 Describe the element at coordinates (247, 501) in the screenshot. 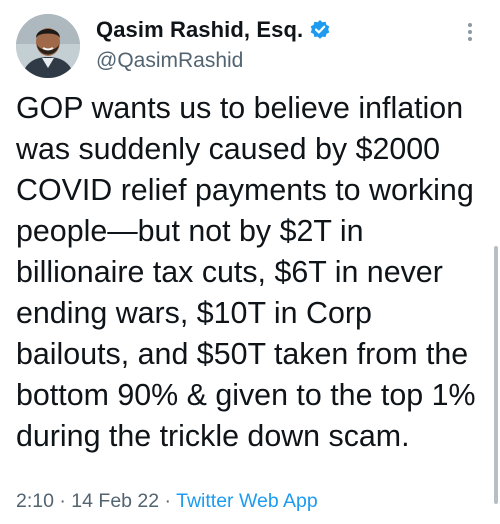

I see `tweet-source-link: Twitter Web App` at that location.